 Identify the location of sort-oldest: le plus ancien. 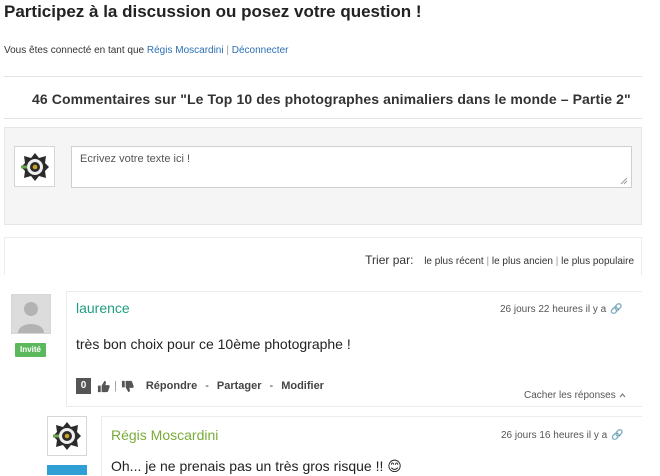
(522, 261).